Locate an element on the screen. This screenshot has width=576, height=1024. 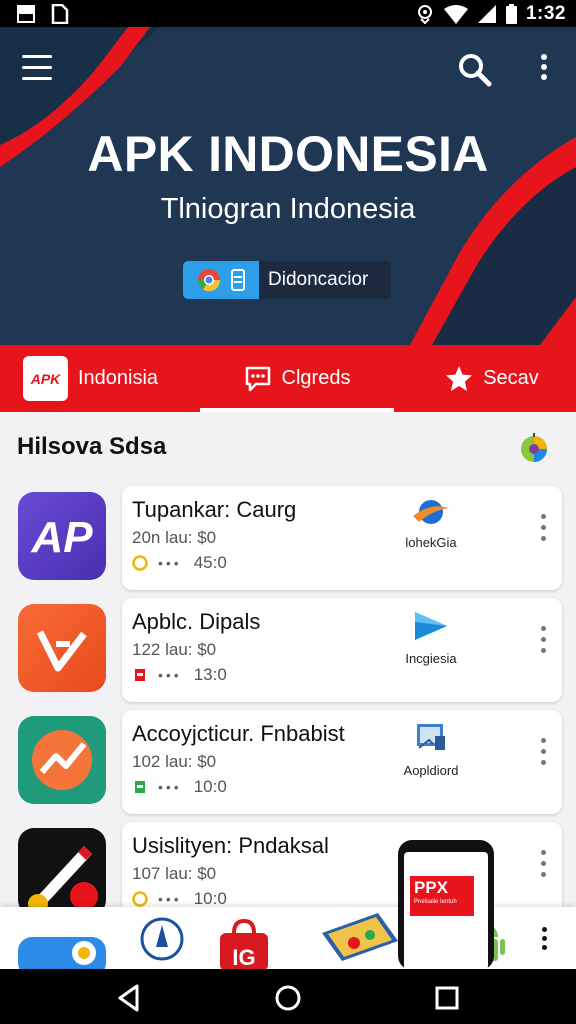
status-bar: 1:32 is located at coordinates (288, 13).